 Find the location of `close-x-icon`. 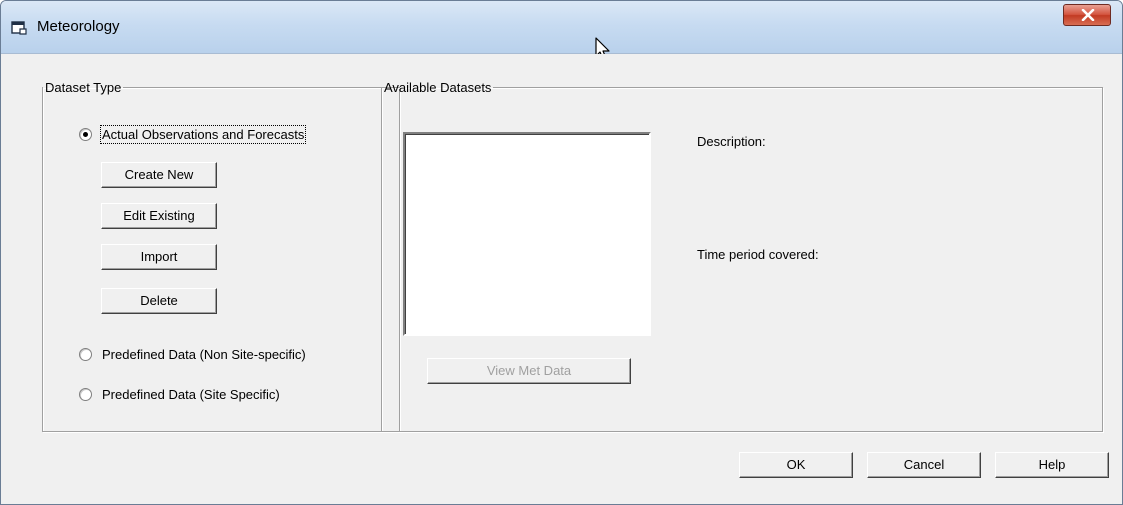

close-x-icon is located at coordinates (1088, 15).